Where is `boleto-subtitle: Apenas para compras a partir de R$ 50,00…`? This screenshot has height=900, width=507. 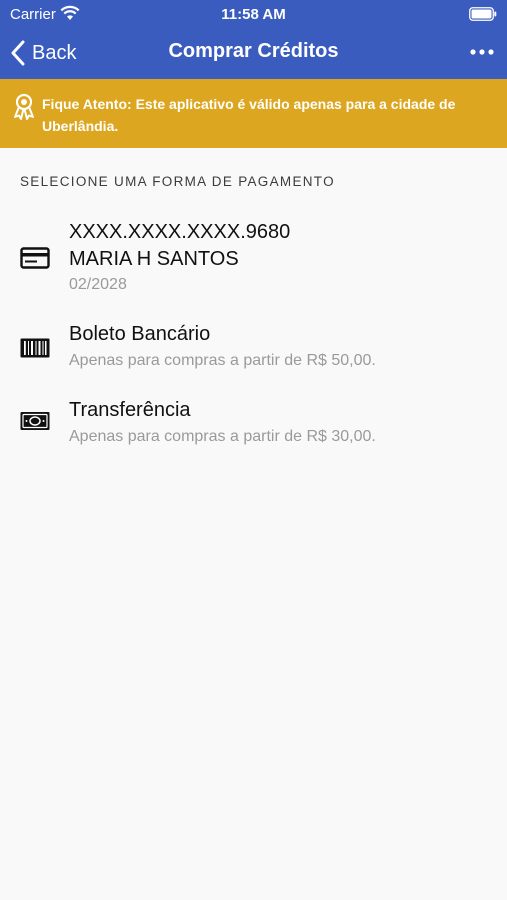
boleto-subtitle: Apenas para compras a partir de R$ 50,00… is located at coordinates (222, 360).